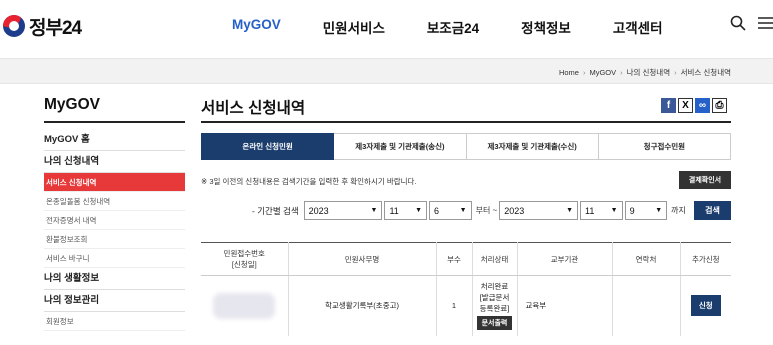 This screenshot has height=345, width=773. Describe the element at coordinates (454, 259) in the screenshot. I see `col-copies: 부수` at that location.